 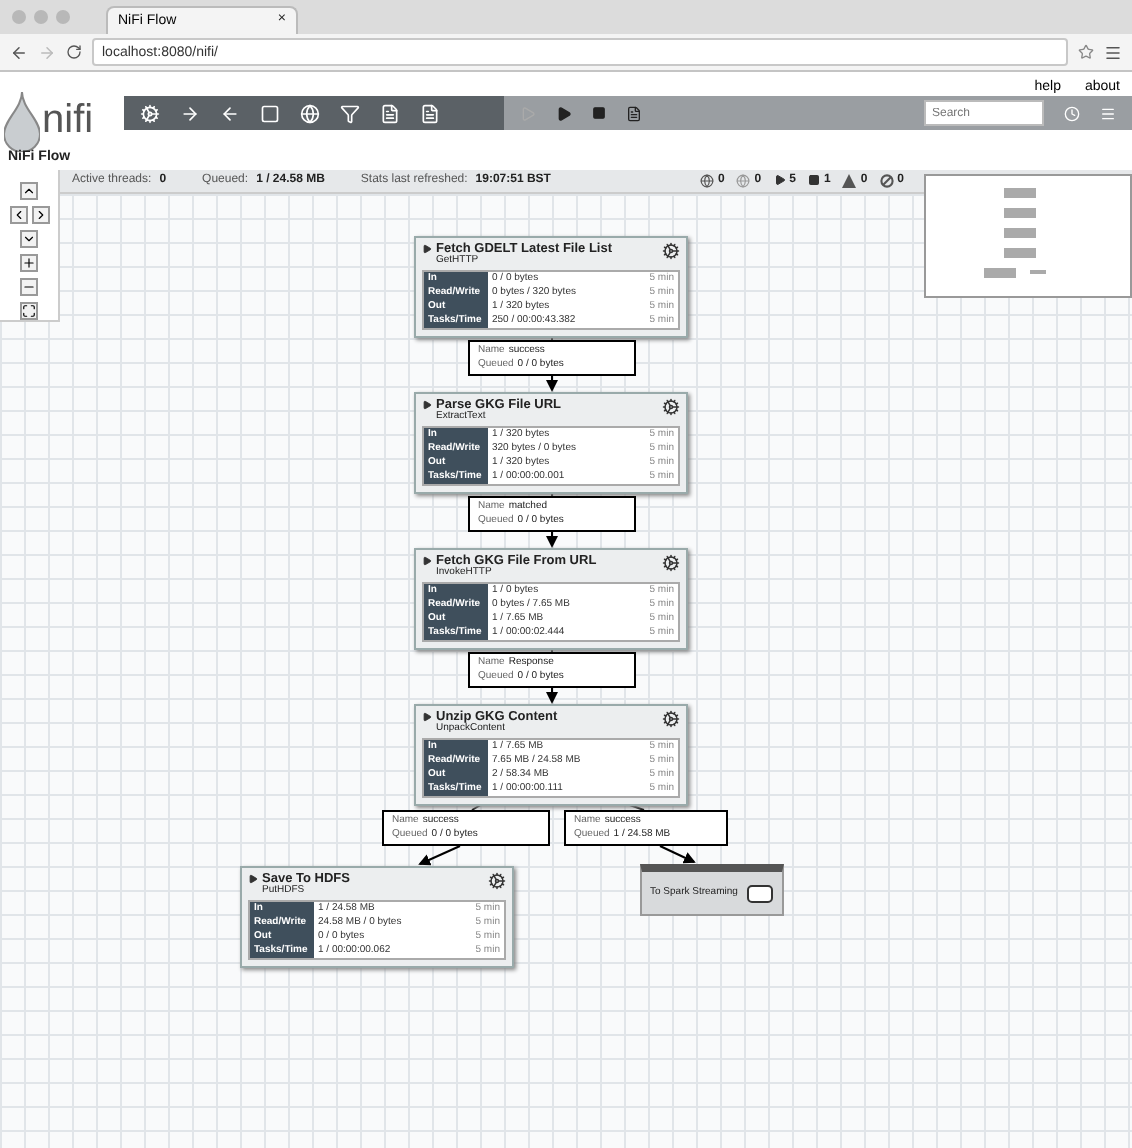 What do you see at coordinates (779, 180) in the screenshot?
I see `play-icon` at bounding box center [779, 180].